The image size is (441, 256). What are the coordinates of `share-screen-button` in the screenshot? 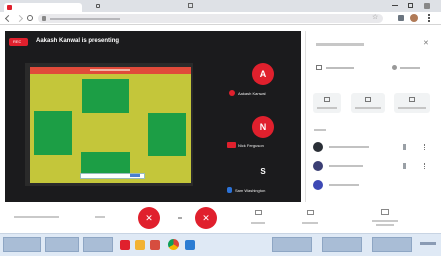 It's located at (339, 68).